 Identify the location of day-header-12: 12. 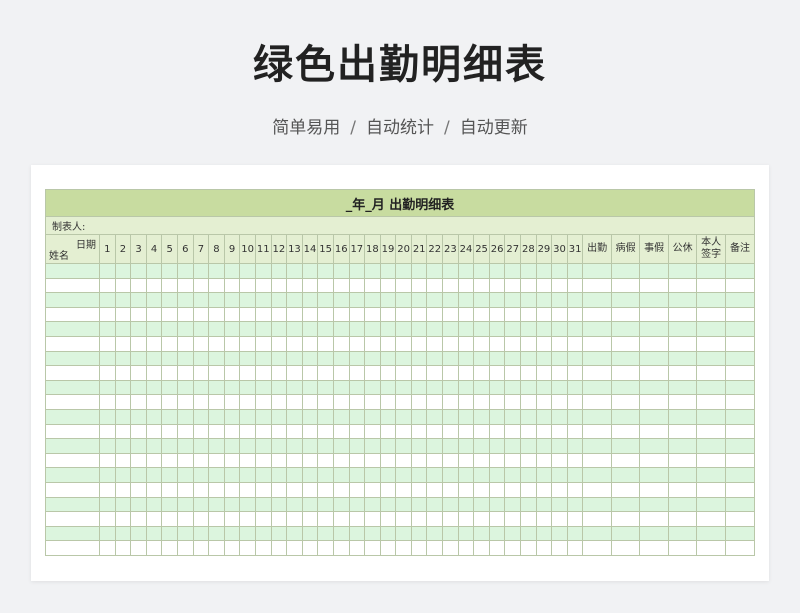
(279, 249).